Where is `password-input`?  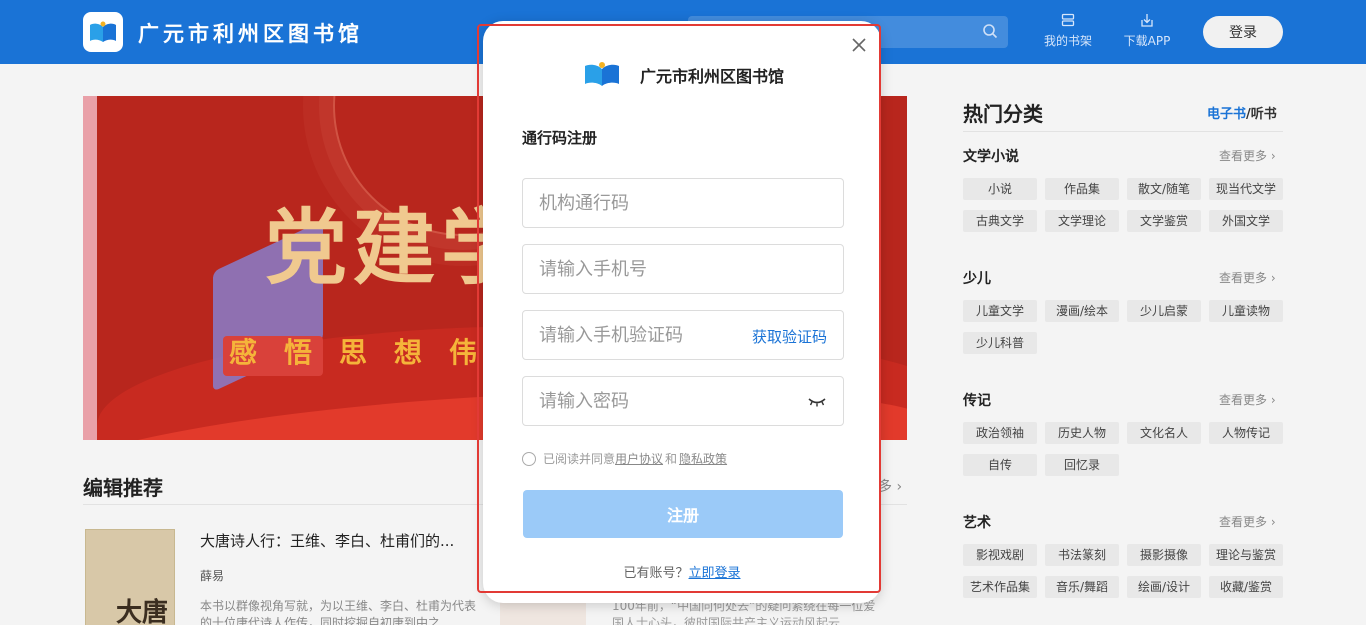
password-input is located at coordinates (683, 401).